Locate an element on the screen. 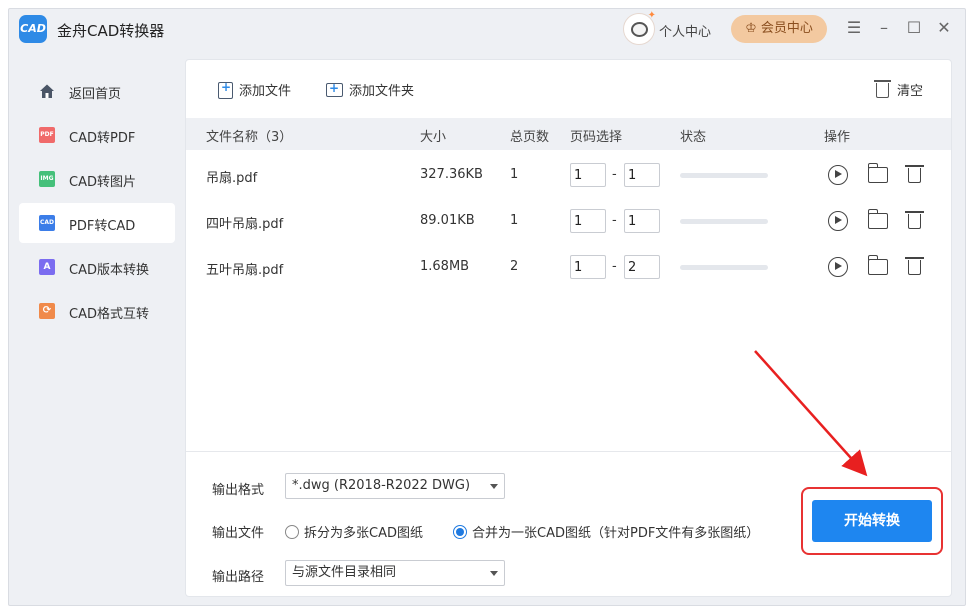 The width and height of the screenshot is (974, 614). annotation-arrow is located at coordinates (811, 413).